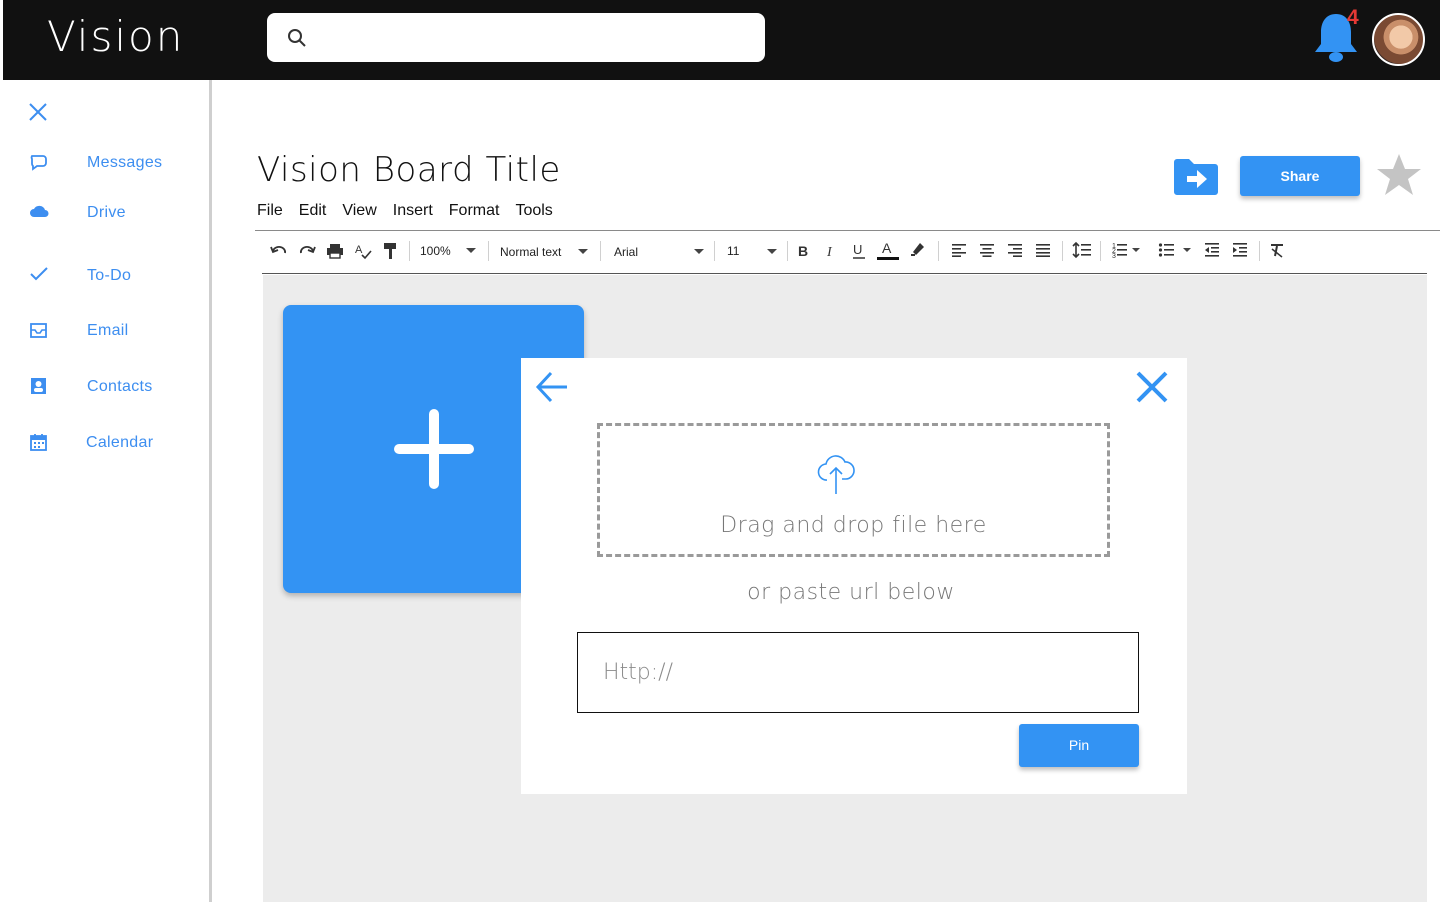 Image resolution: width=1440 pixels, height=902 pixels. What do you see at coordinates (38, 442) in the screenshot?
I see `calendar-icon` at bounding box center [38, 442].